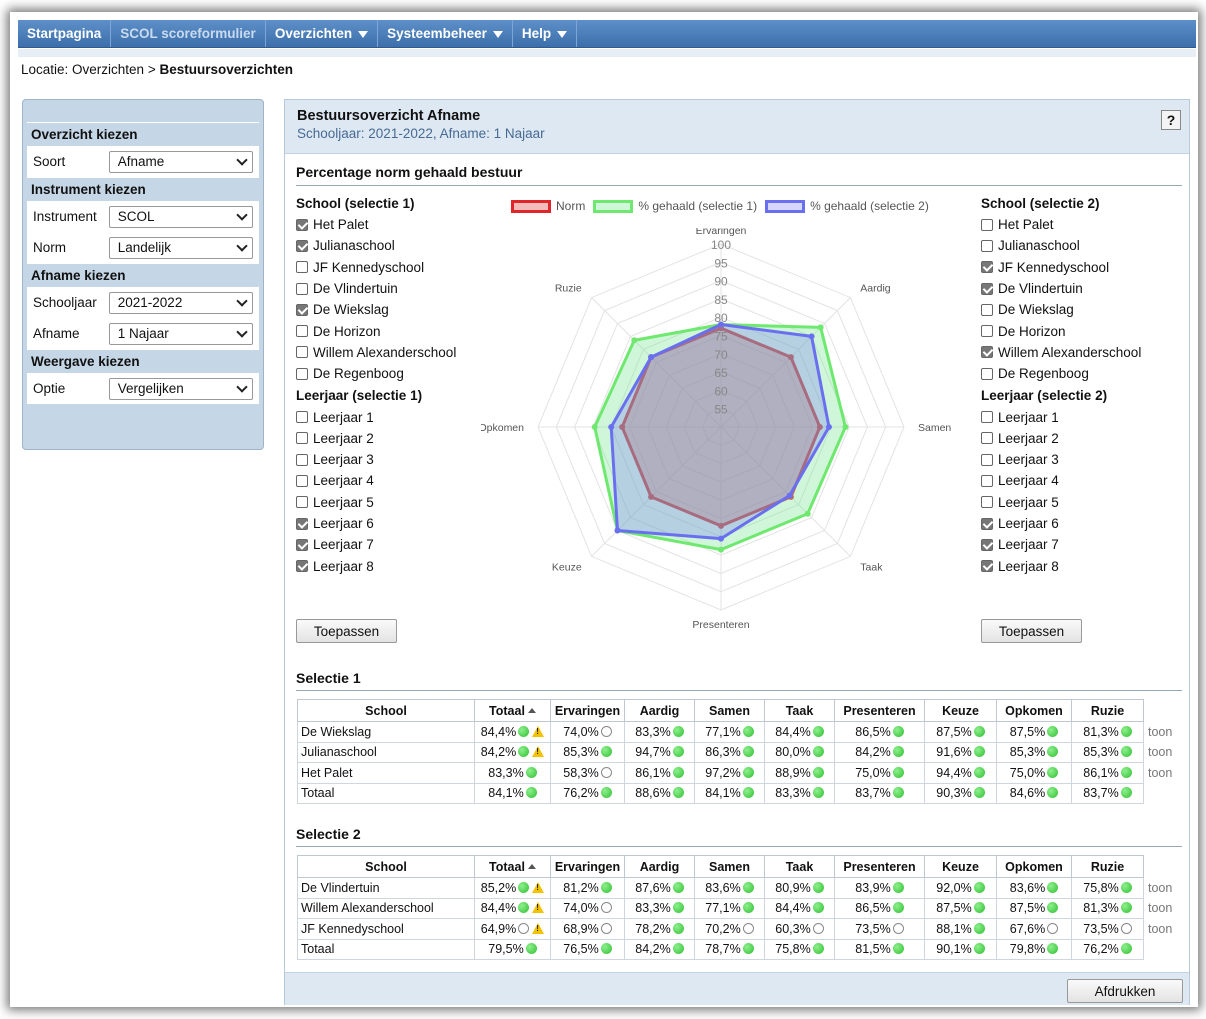 The height and width of the screenshot is (1019, 1206). Describe the element at coordinates (376, 330) in the screenshot. I see `school-checkbox-de-horizon: De Horizon` at that location.